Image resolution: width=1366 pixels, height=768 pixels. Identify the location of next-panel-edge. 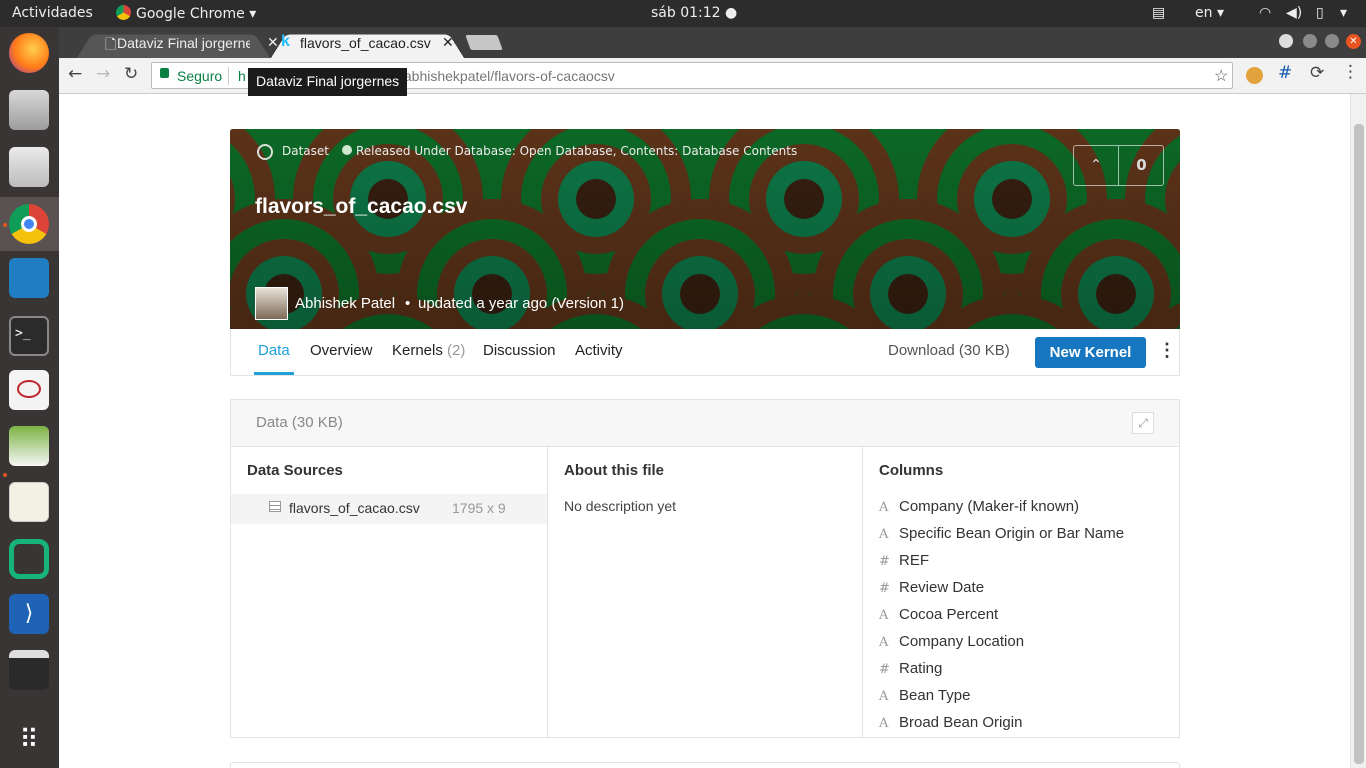
(705, 765).